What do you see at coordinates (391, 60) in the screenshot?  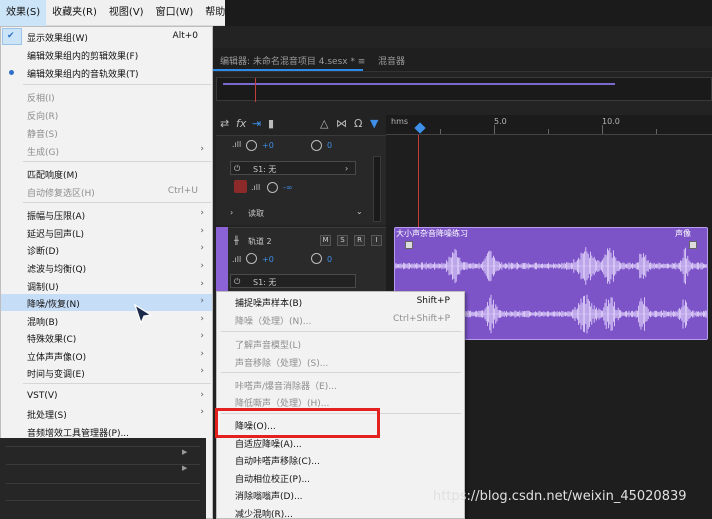 I see `tab-mixer: 混音器` at bounding box center [391, 60].